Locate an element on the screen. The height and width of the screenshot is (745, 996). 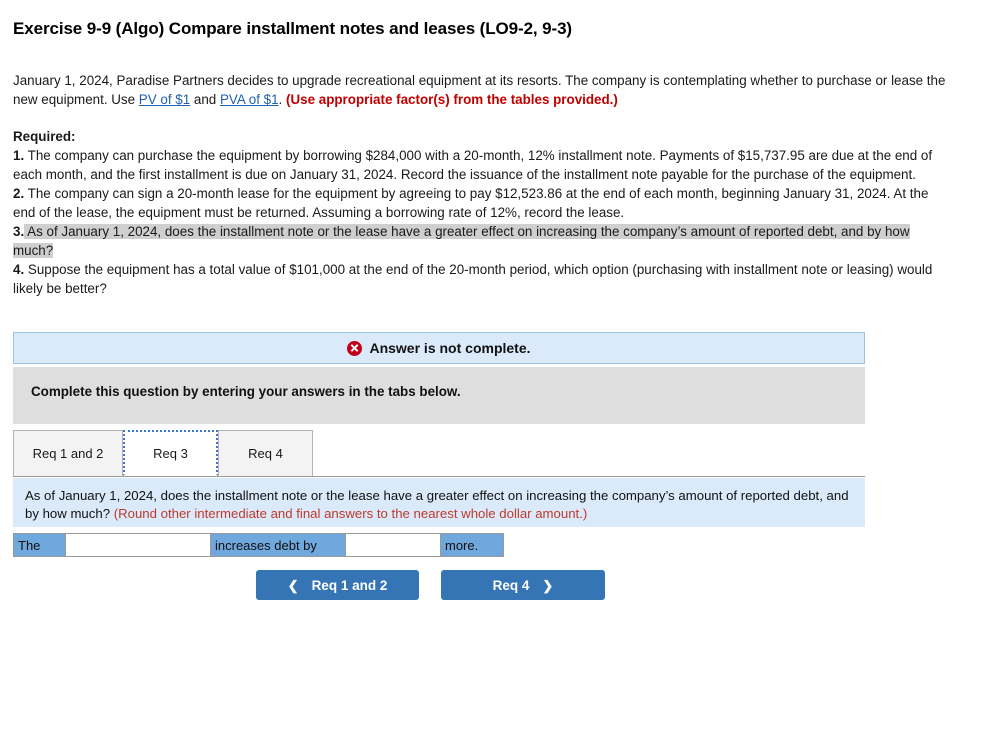
error-x-icon is located at coordinates (355, 348).